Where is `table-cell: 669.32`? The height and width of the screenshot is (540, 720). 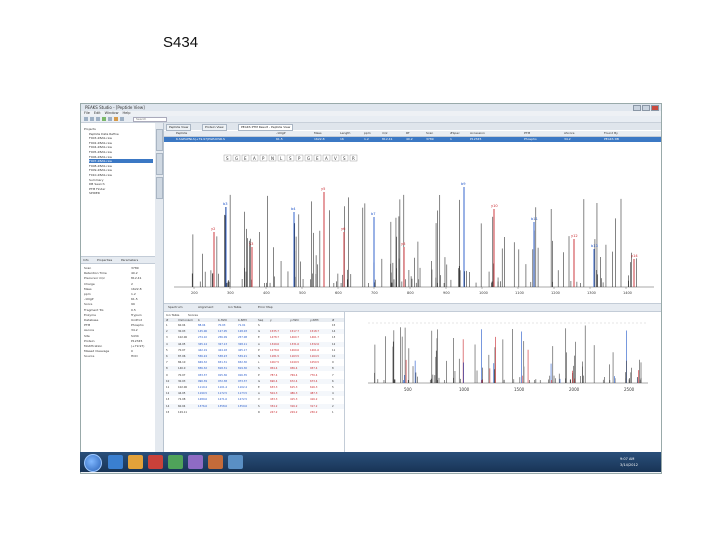 table-cell: 669.32 is located at coordinates (203, 363).